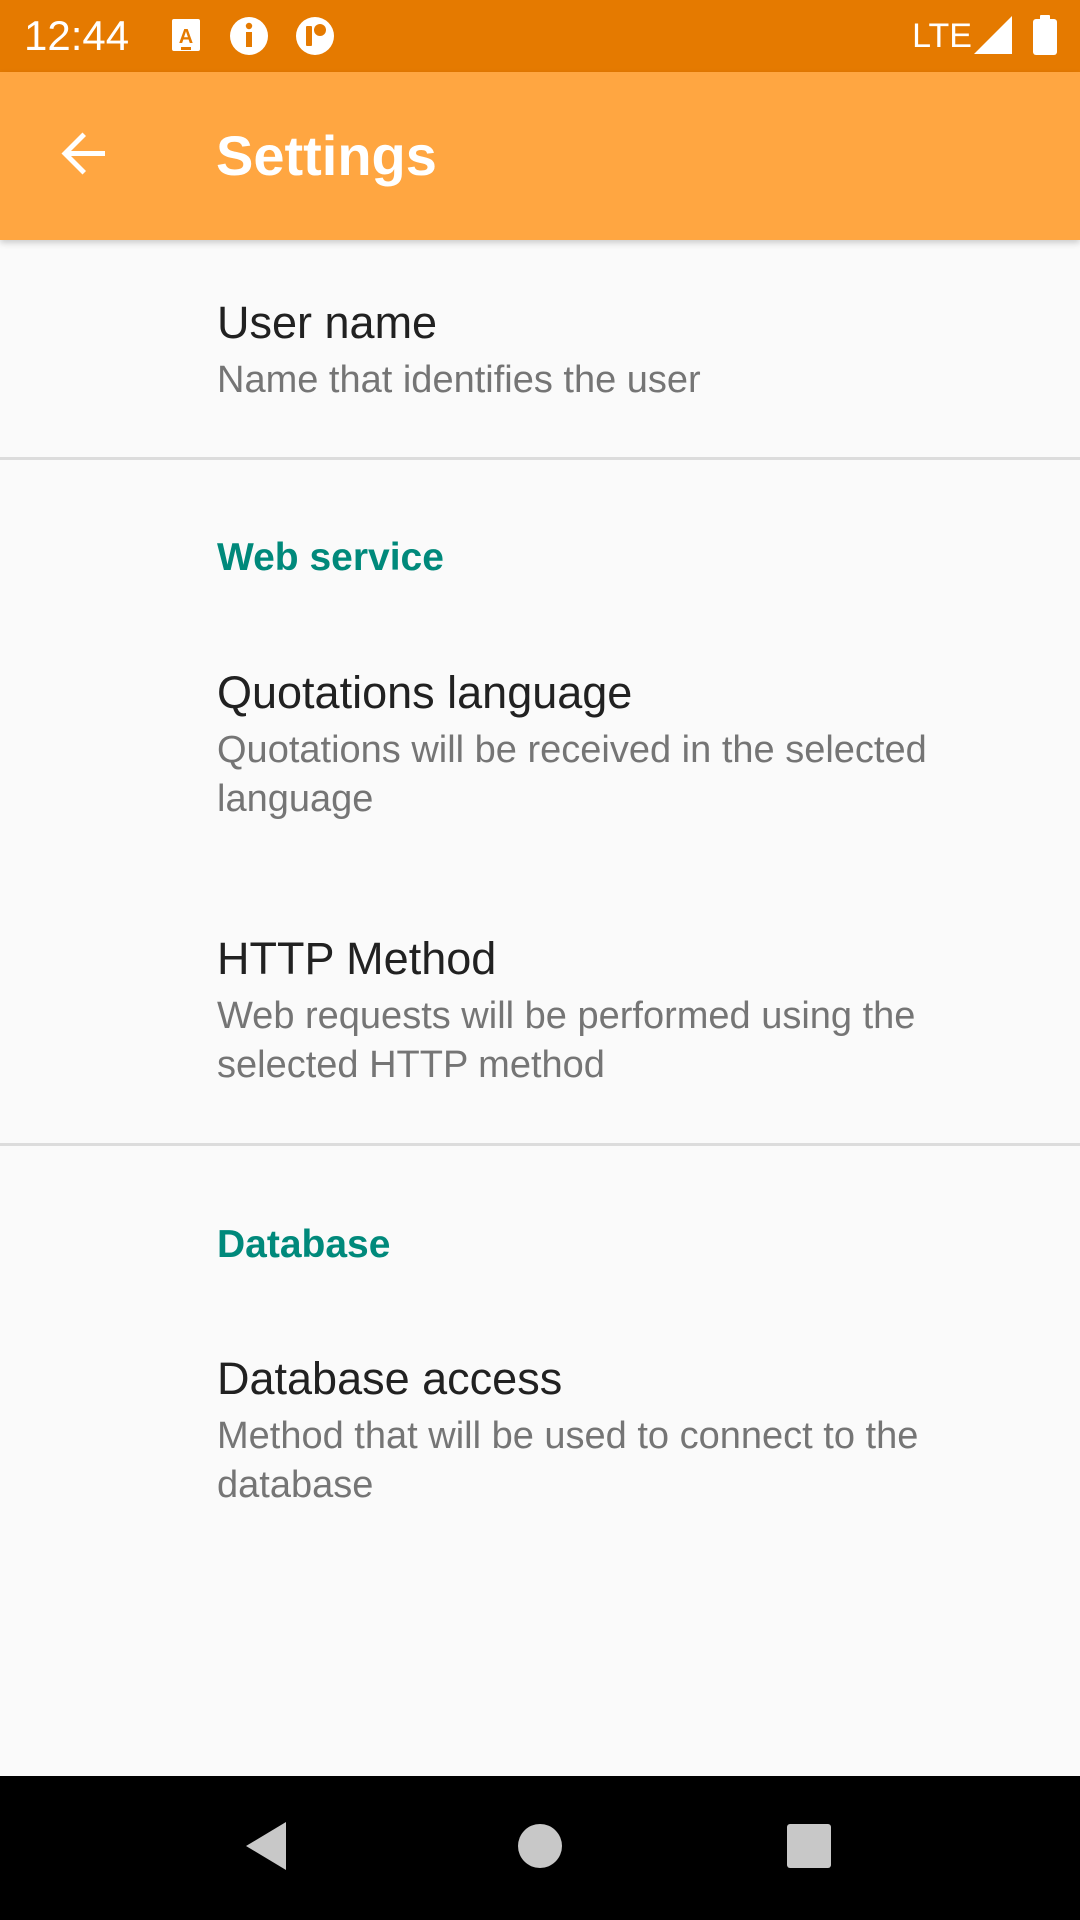  I want to click on nav-recents-button, so click(809, 1848).